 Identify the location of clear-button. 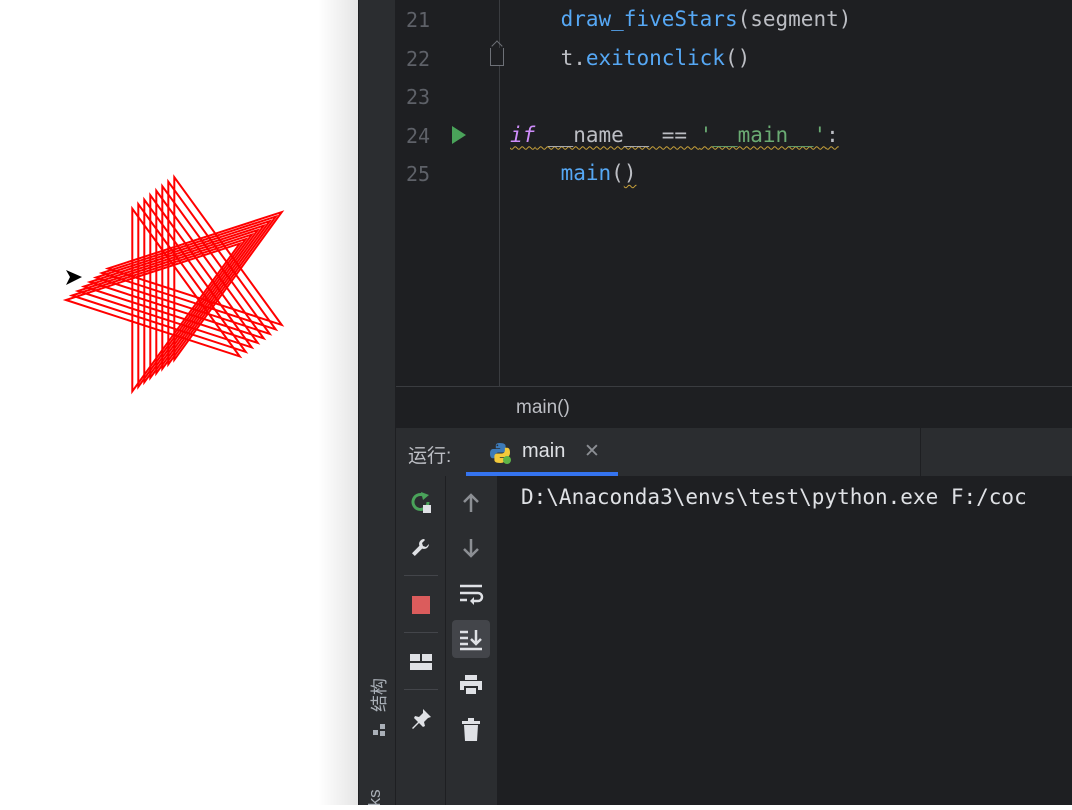
(471, 730).